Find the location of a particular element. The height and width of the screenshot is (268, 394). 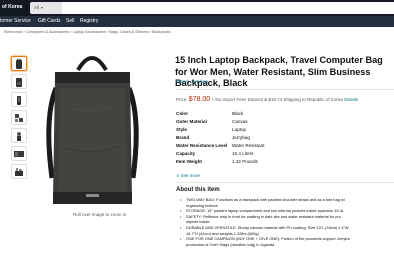

deliver-to-location: of Korea is located at coordinates (12, 7).